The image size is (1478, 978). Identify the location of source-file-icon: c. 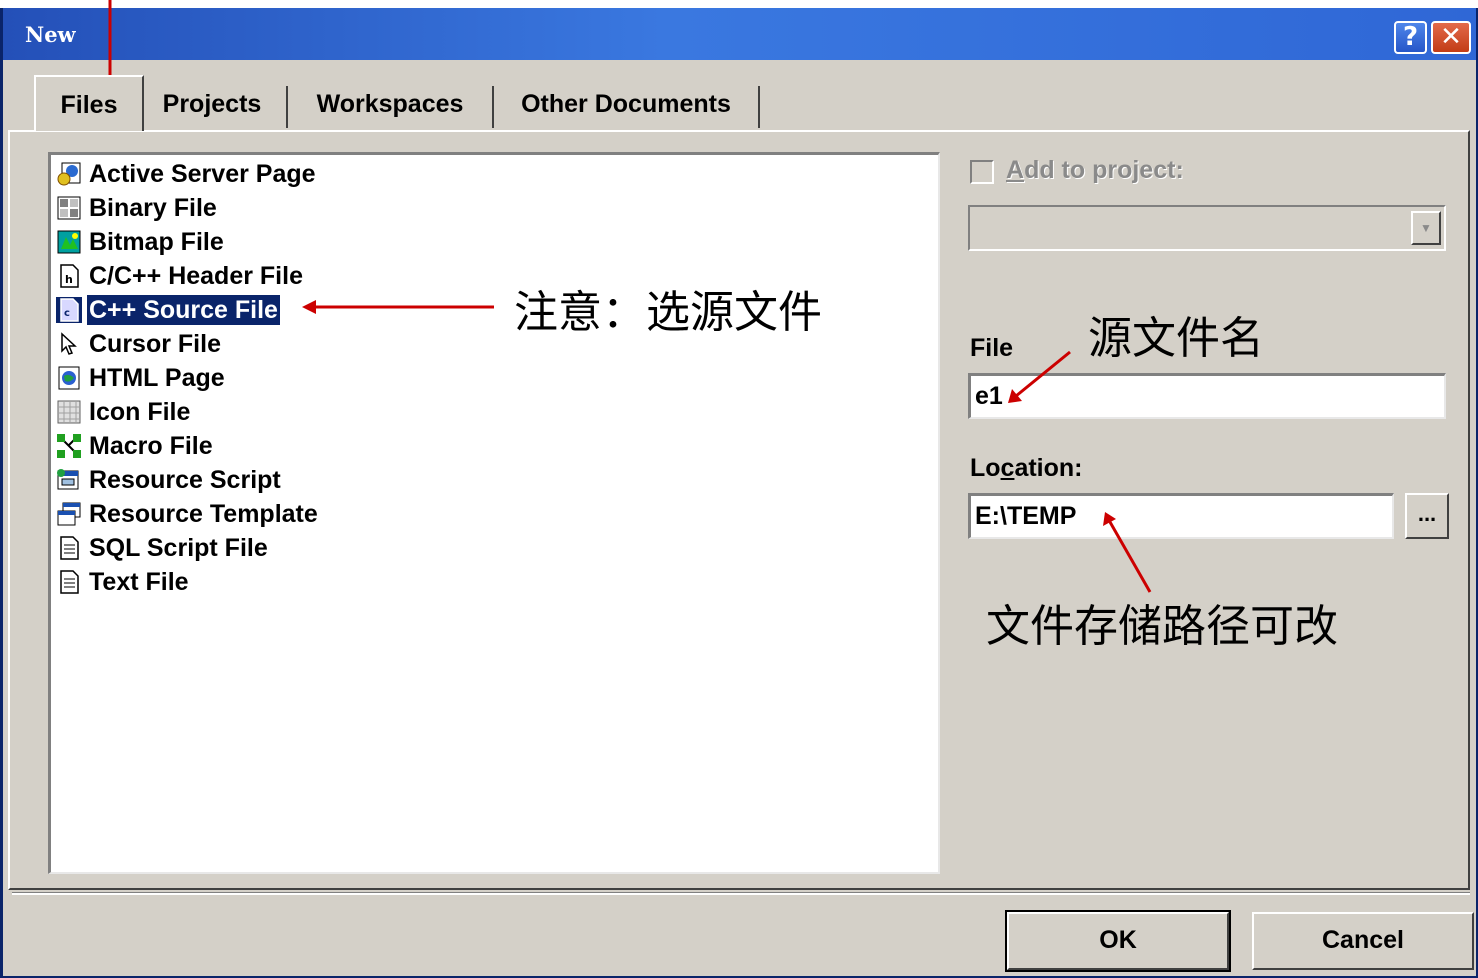
(69, 310).